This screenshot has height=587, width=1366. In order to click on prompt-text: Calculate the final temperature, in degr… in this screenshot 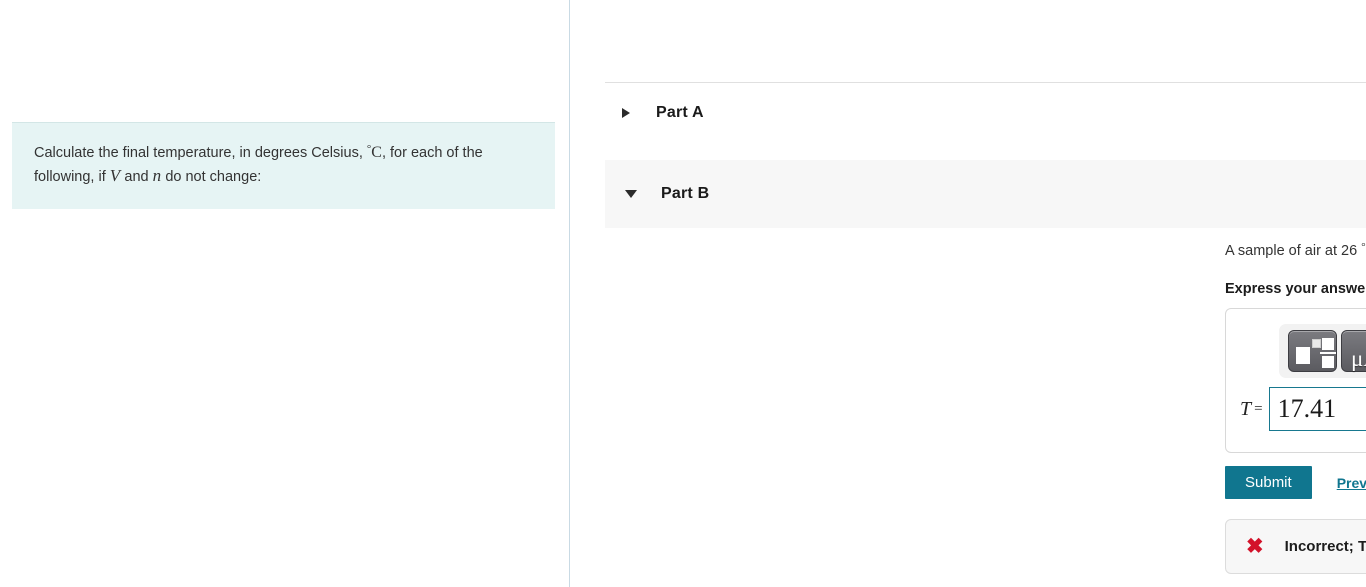, I will do `click(283, 165)`.